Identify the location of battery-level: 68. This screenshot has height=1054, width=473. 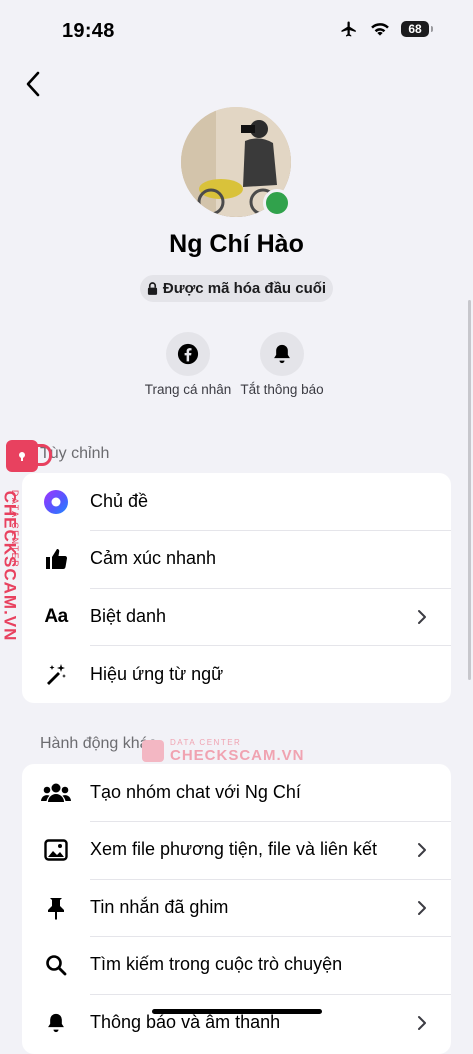
(415, 29).